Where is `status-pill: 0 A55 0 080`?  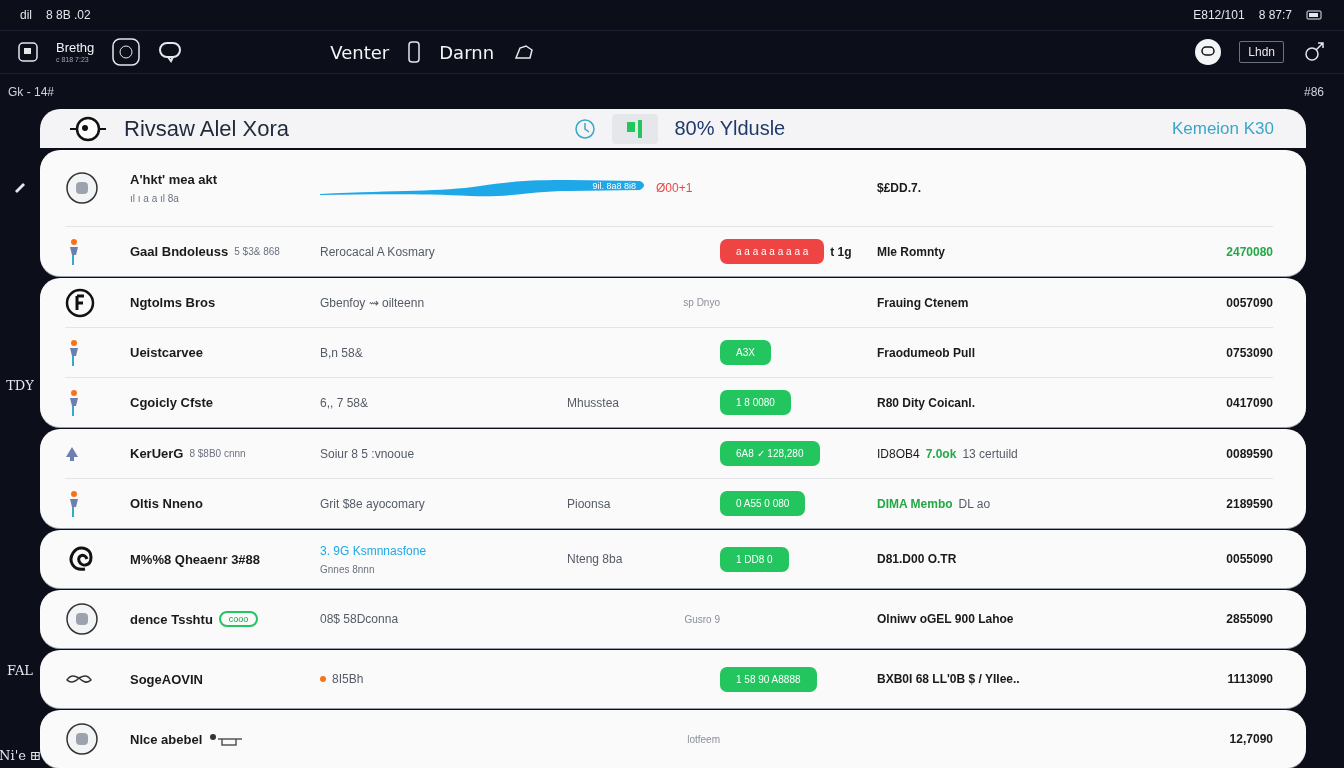
status-pill: 0 A55 0 080 is located at coordinates (763, 503).